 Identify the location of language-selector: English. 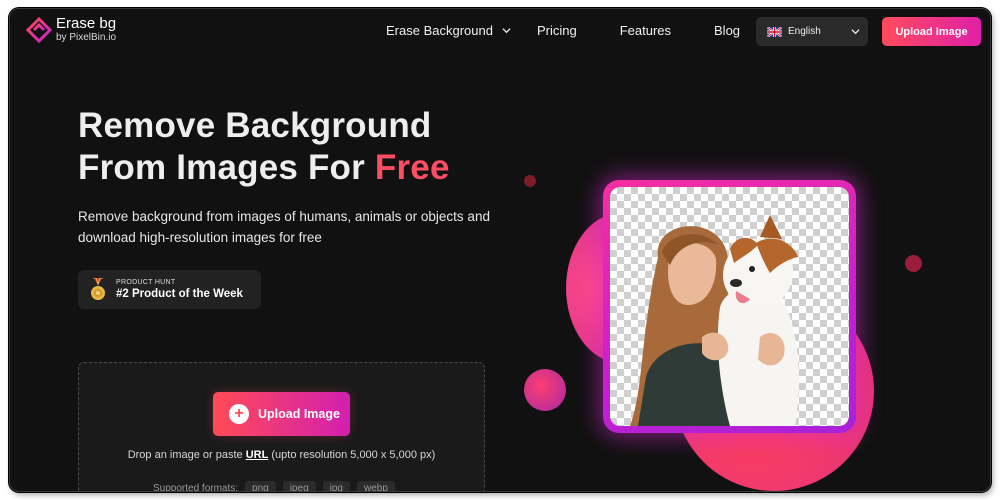
(812, 31).